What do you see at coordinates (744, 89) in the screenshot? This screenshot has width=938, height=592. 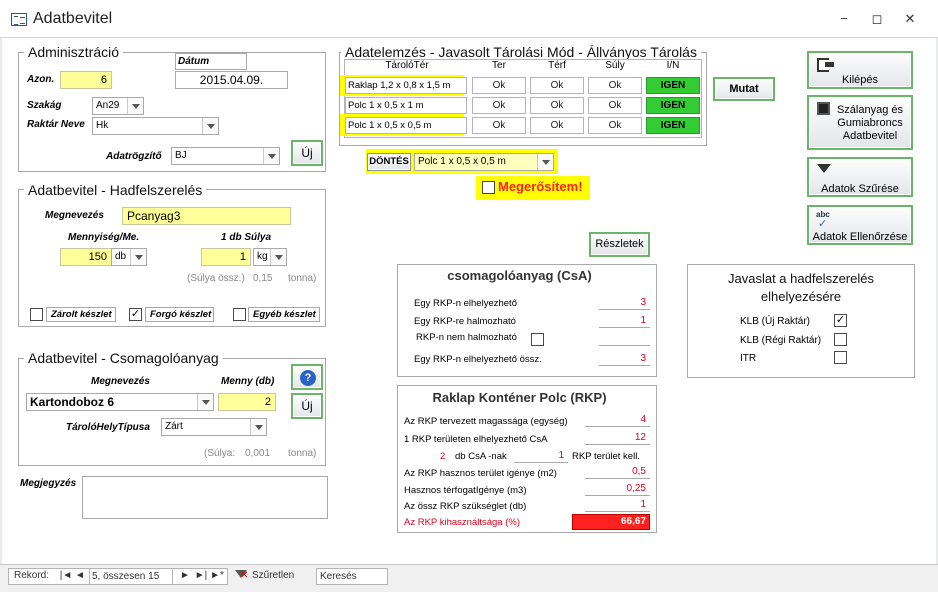 I see `mutat-button: Mutat` at bounding box center [744, 89].